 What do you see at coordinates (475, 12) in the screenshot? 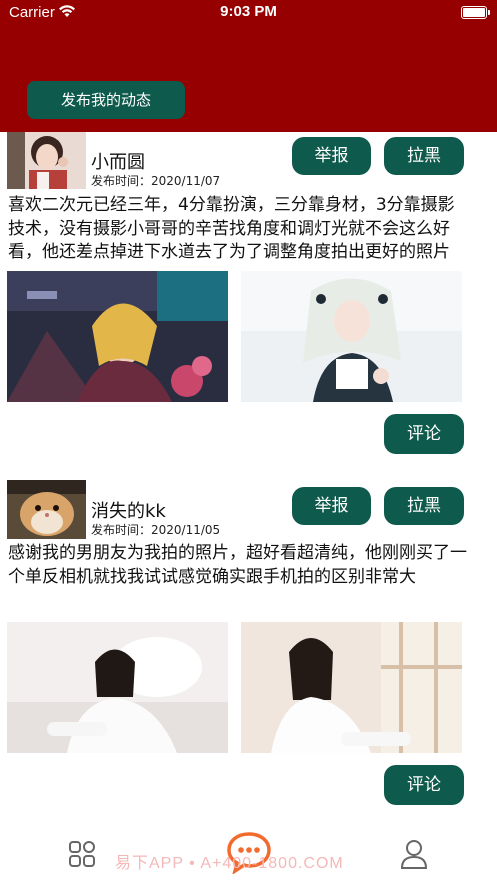
I see `battery-icon` at bounding box center [475, 12].